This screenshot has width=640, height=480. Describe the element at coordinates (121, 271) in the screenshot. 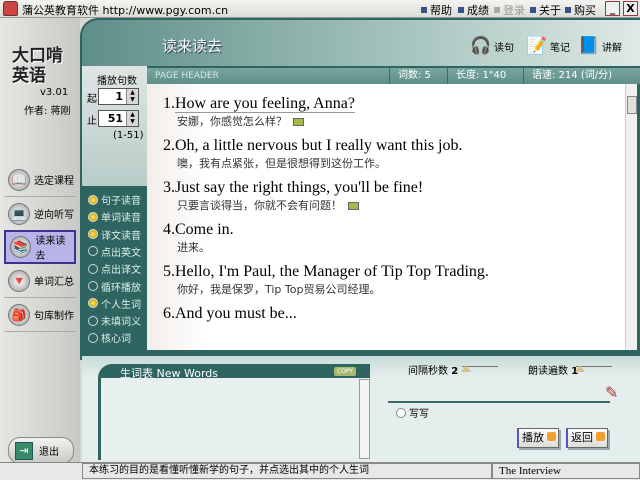

I see `option-label: 点出译文` at that location.